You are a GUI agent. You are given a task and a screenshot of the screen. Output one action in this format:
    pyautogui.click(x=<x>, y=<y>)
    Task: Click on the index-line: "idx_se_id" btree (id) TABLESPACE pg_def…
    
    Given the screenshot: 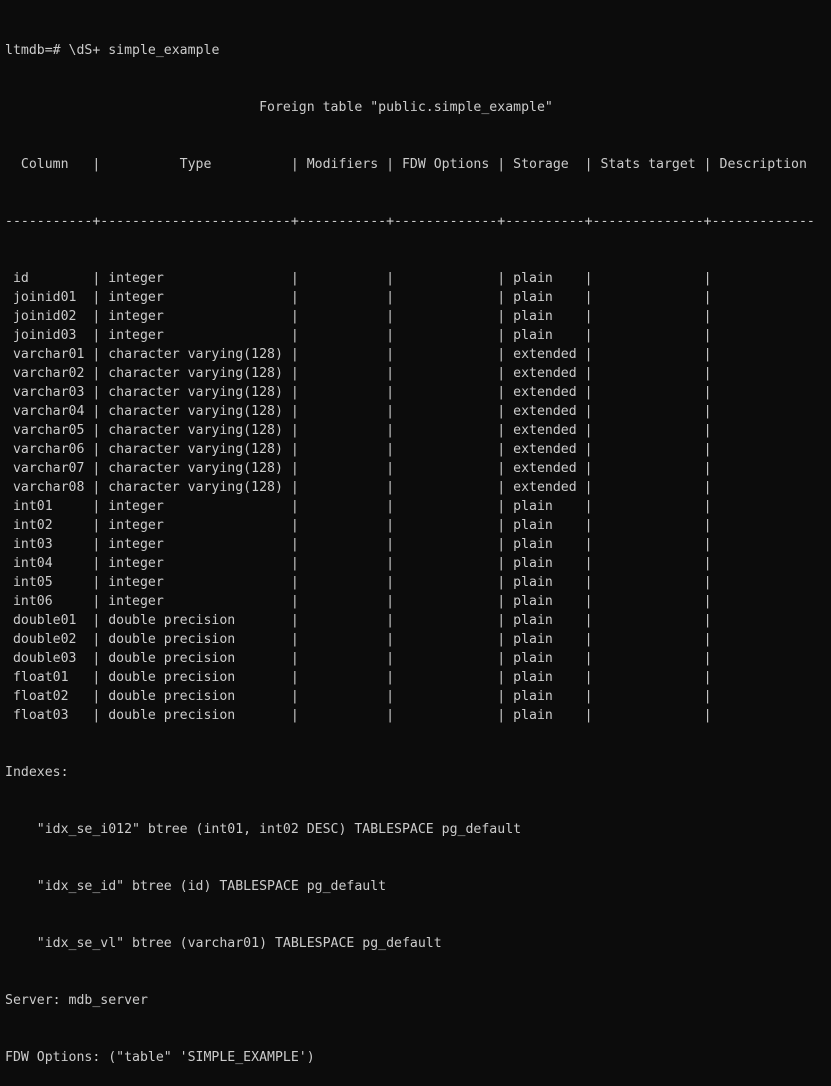 What is the action you would take?
    pyautogui.click(x=196, y=886)
    